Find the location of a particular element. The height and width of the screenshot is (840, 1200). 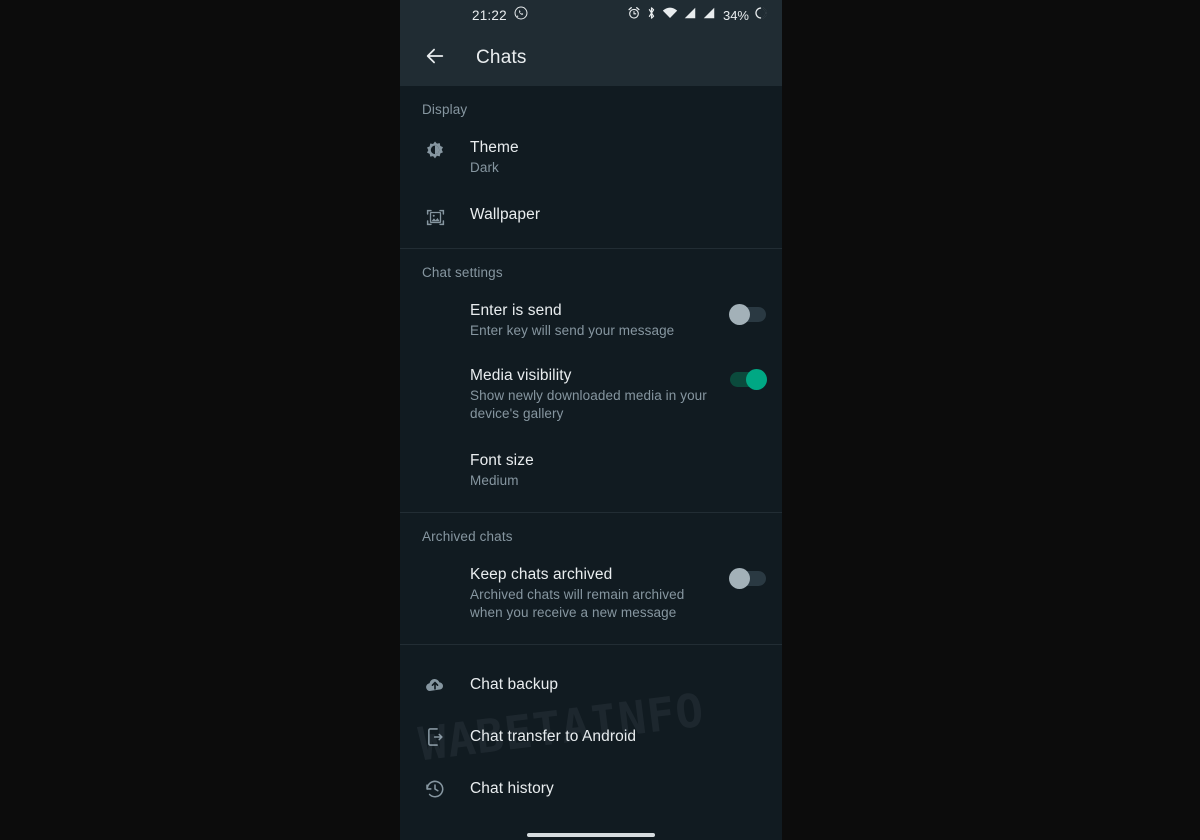

settings-row-wallpaper: Wallpaper is located at coordinates (591, 218).